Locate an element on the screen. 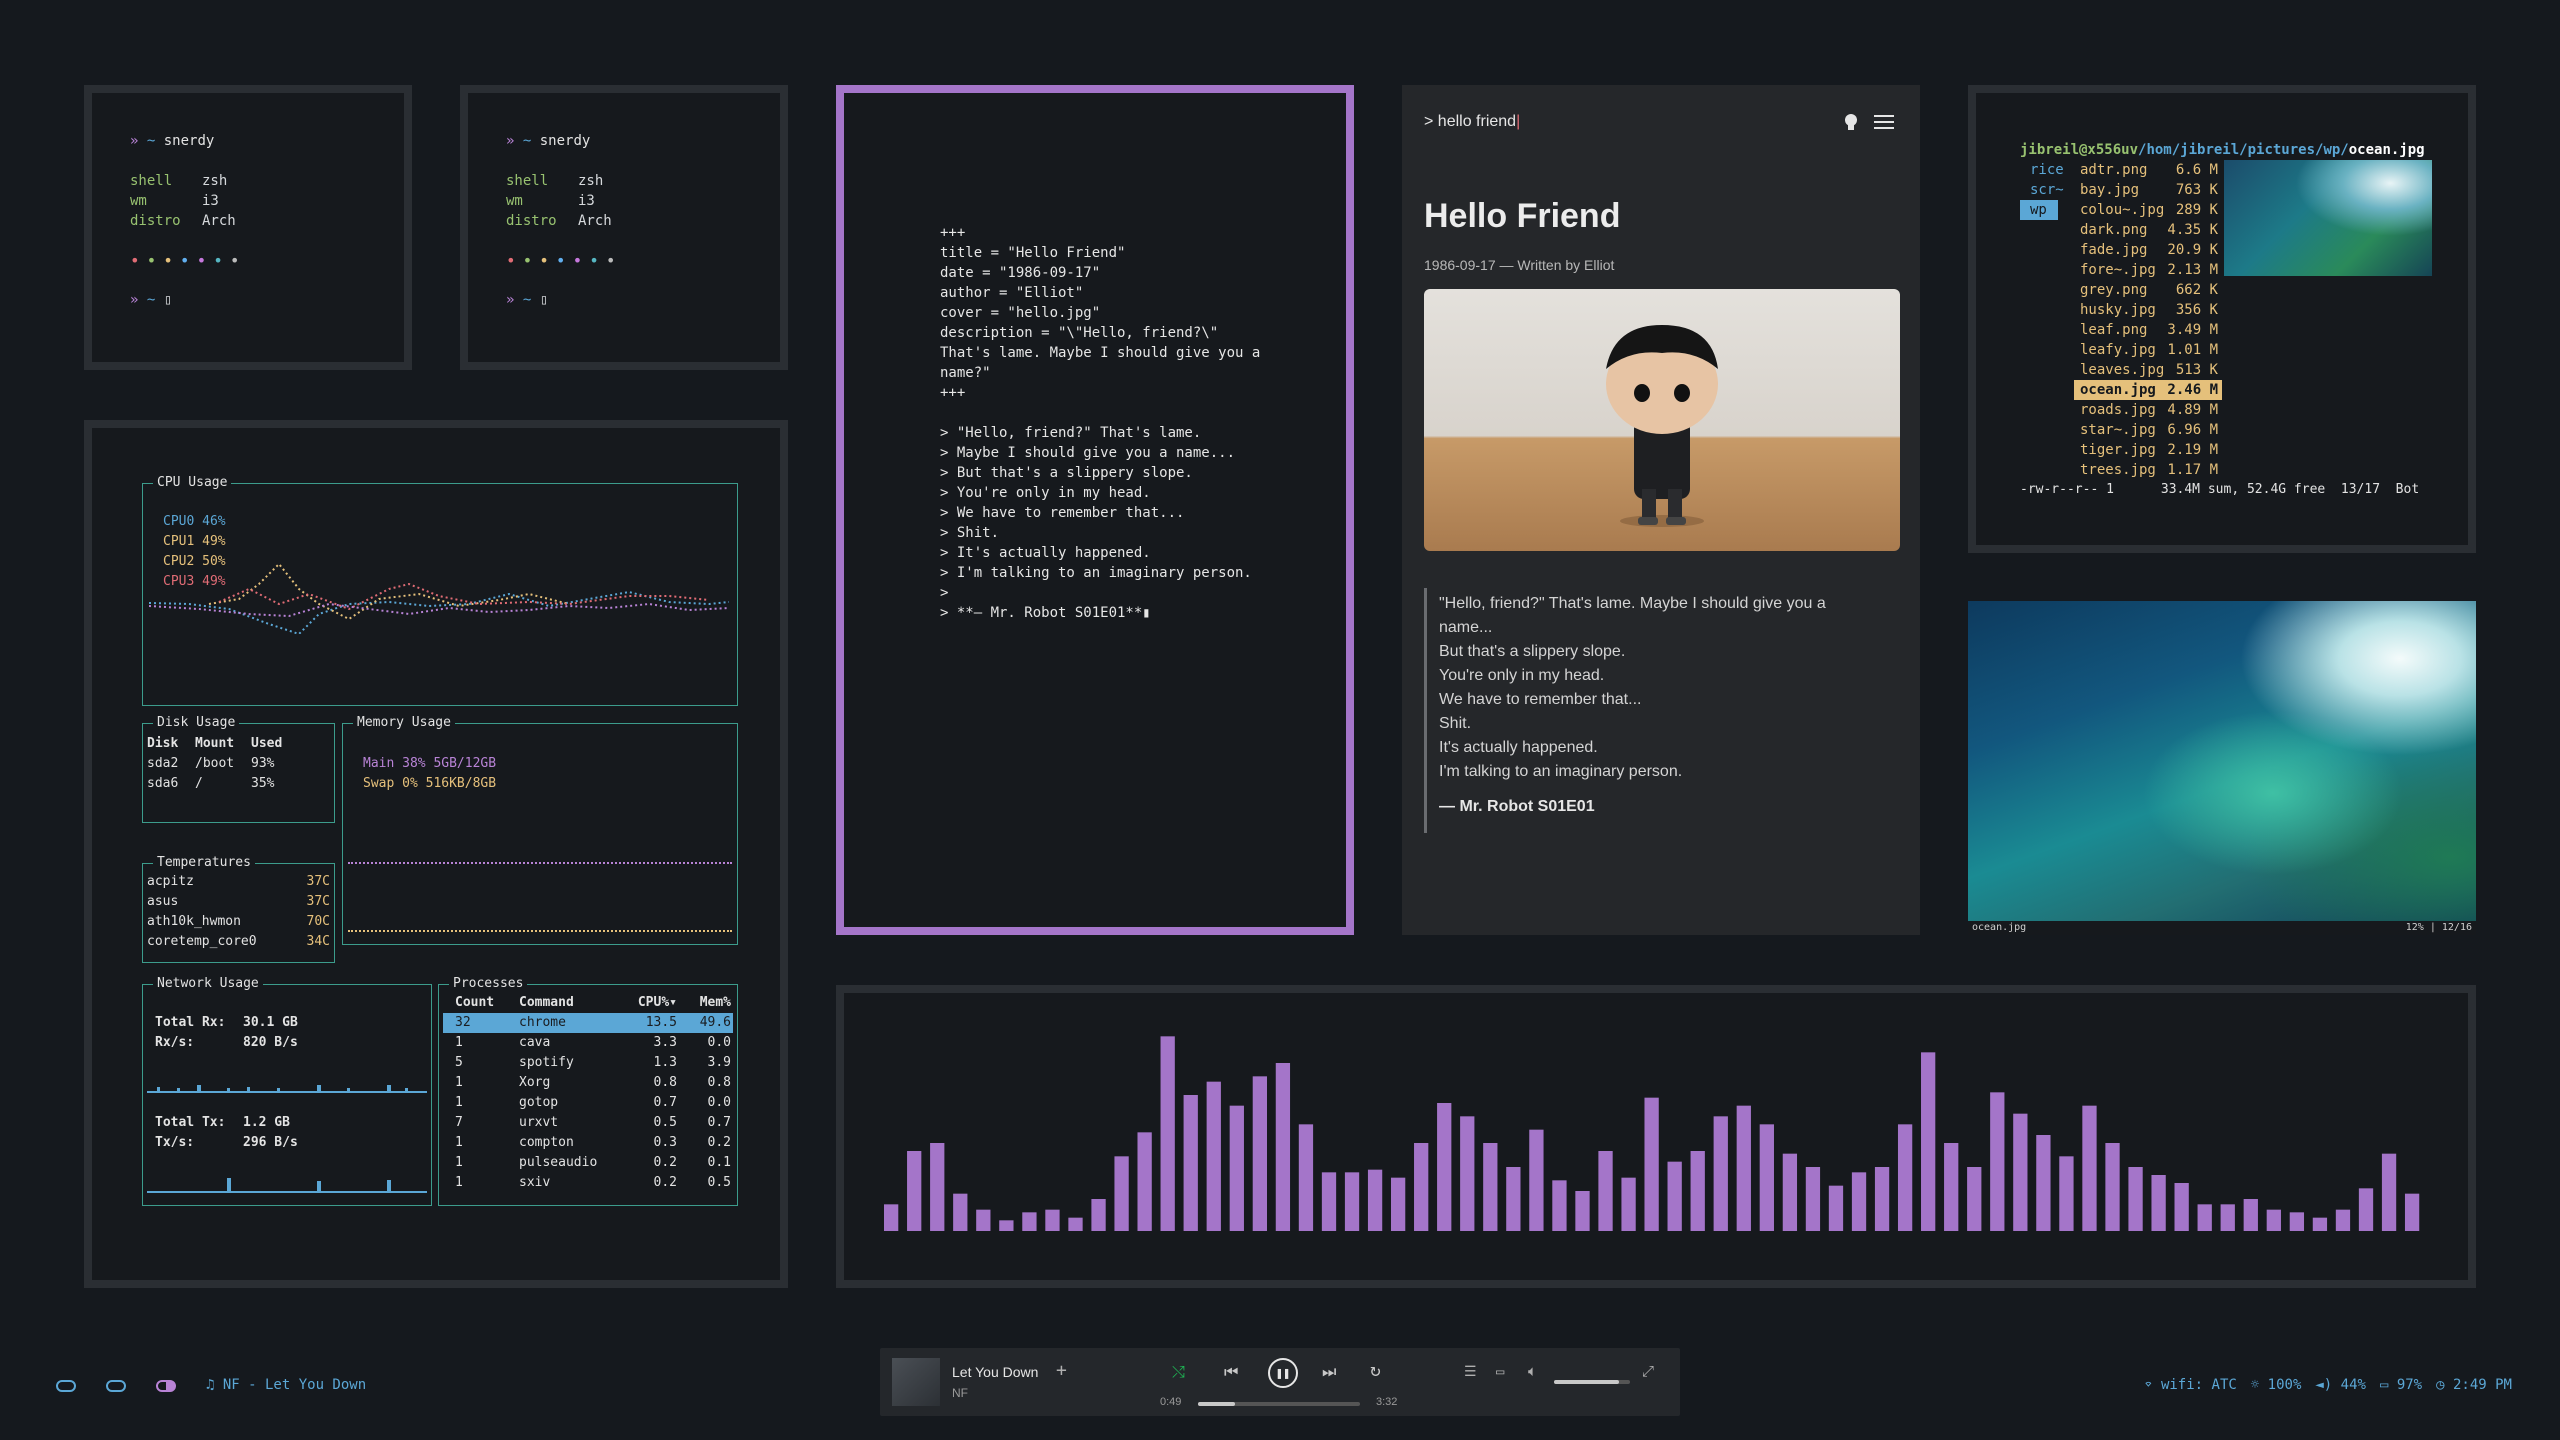 The width and height of the screenshot is (2560, 1440). file-item: grey.png 662 K is located at coordinates (2148, 290).